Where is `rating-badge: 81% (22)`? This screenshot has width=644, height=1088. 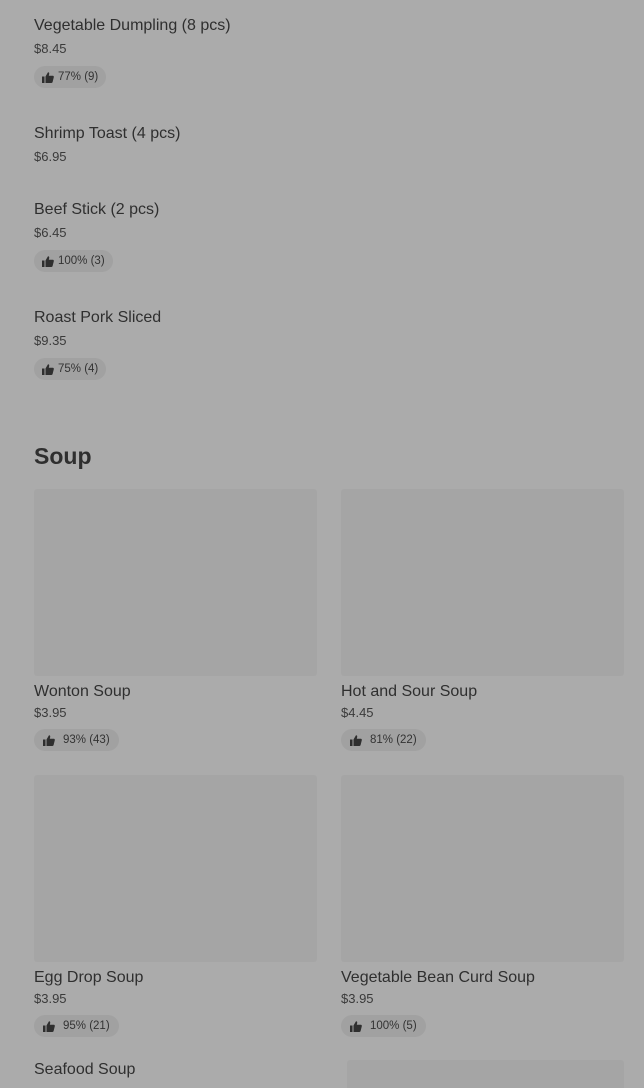 rating-badge: 81% (22) is located at coordinates (383, 740).